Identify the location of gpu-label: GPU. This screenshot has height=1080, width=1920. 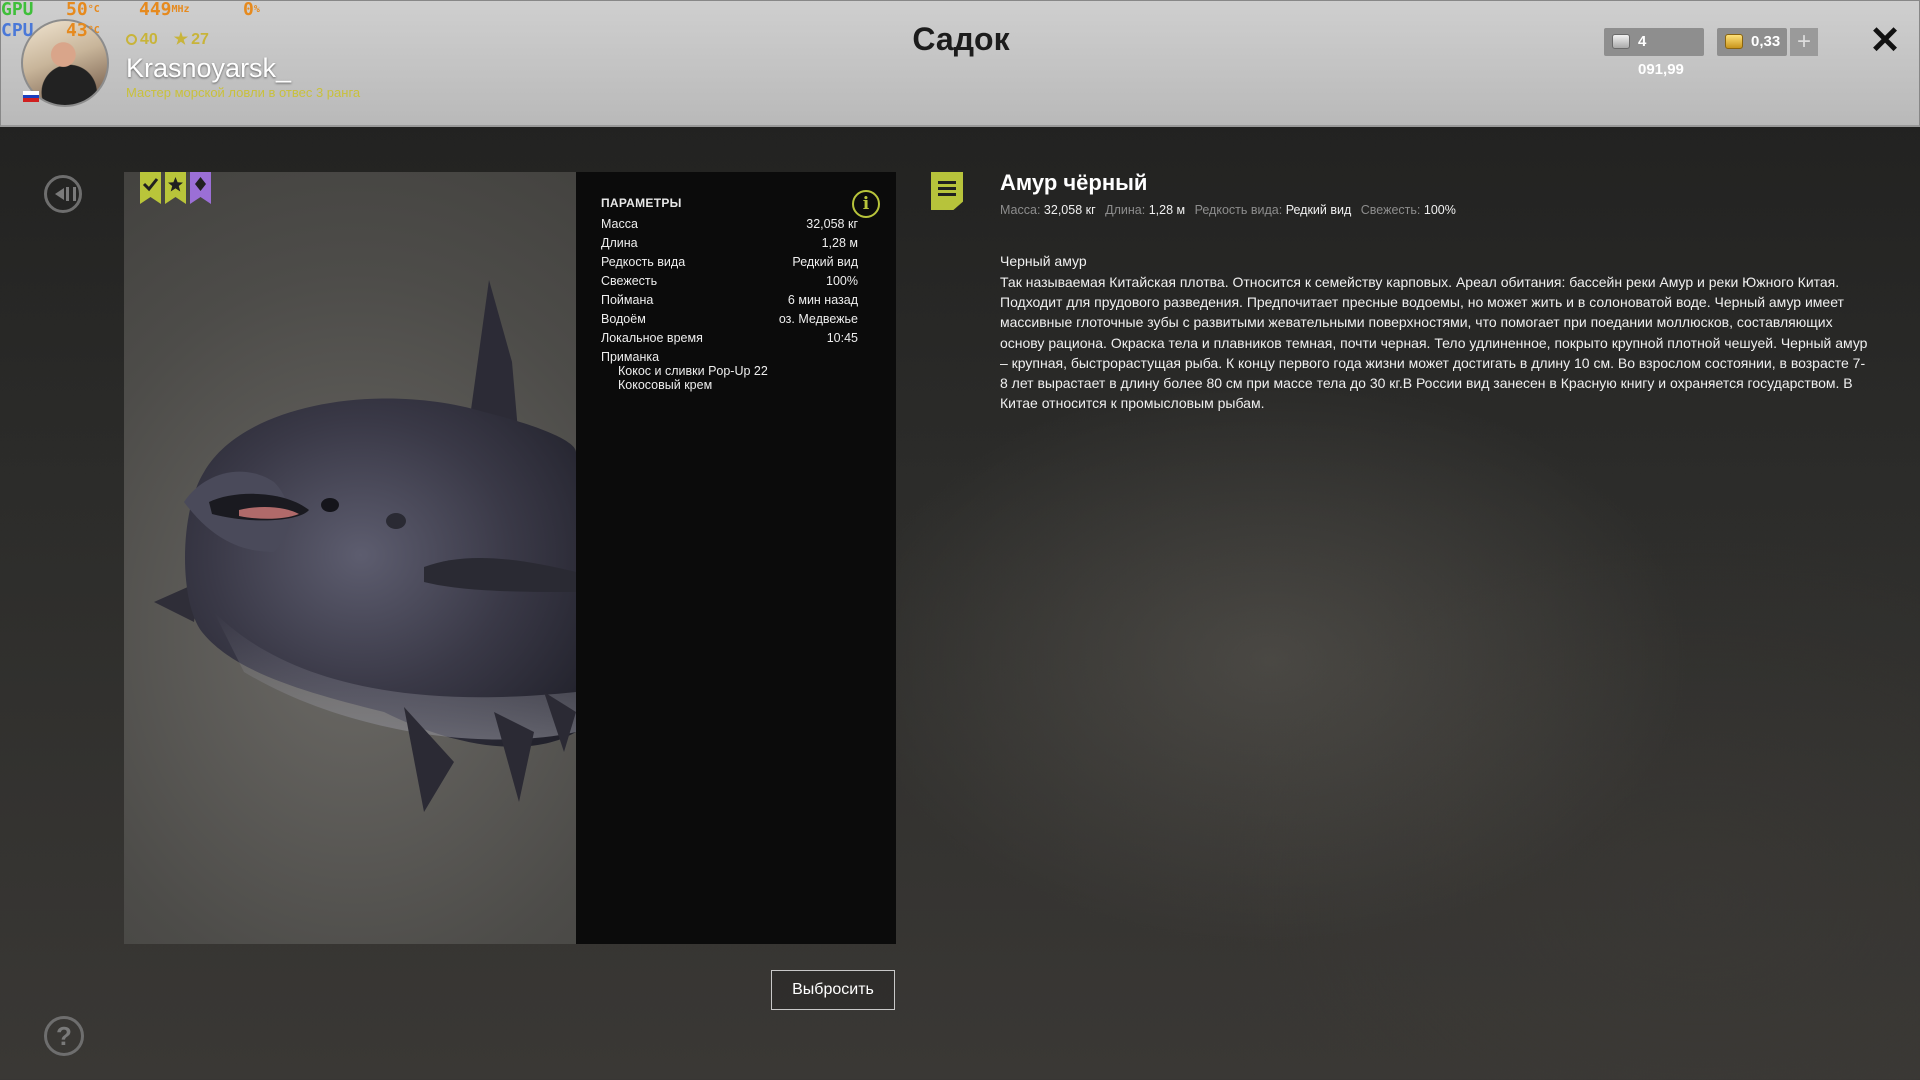
(17, 10).